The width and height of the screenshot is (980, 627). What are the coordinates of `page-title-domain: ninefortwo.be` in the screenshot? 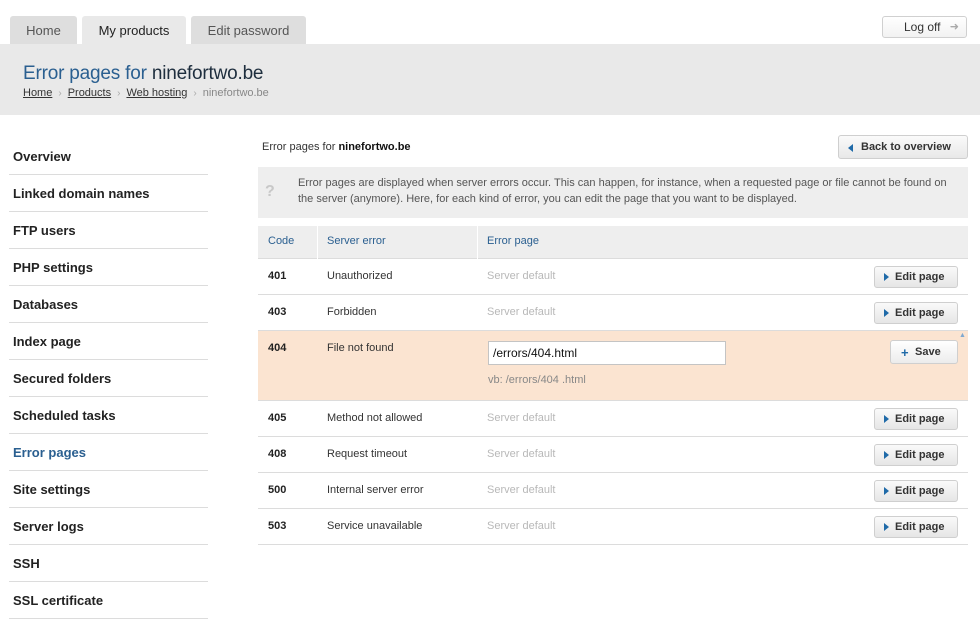 It's located at (207, 73).